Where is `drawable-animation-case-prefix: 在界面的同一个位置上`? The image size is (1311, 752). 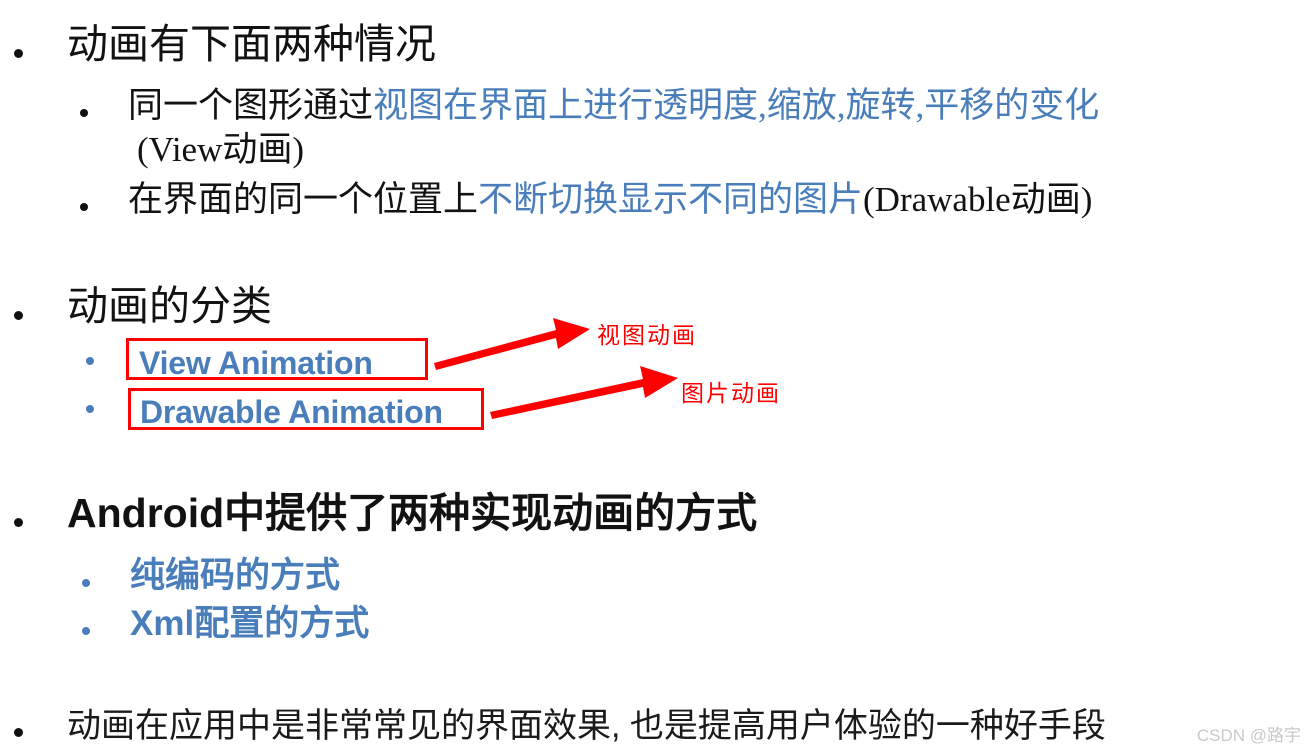
drawable-animation-case-prefix: 在界面的同一个位置上 is located at coordinates (303, 199).